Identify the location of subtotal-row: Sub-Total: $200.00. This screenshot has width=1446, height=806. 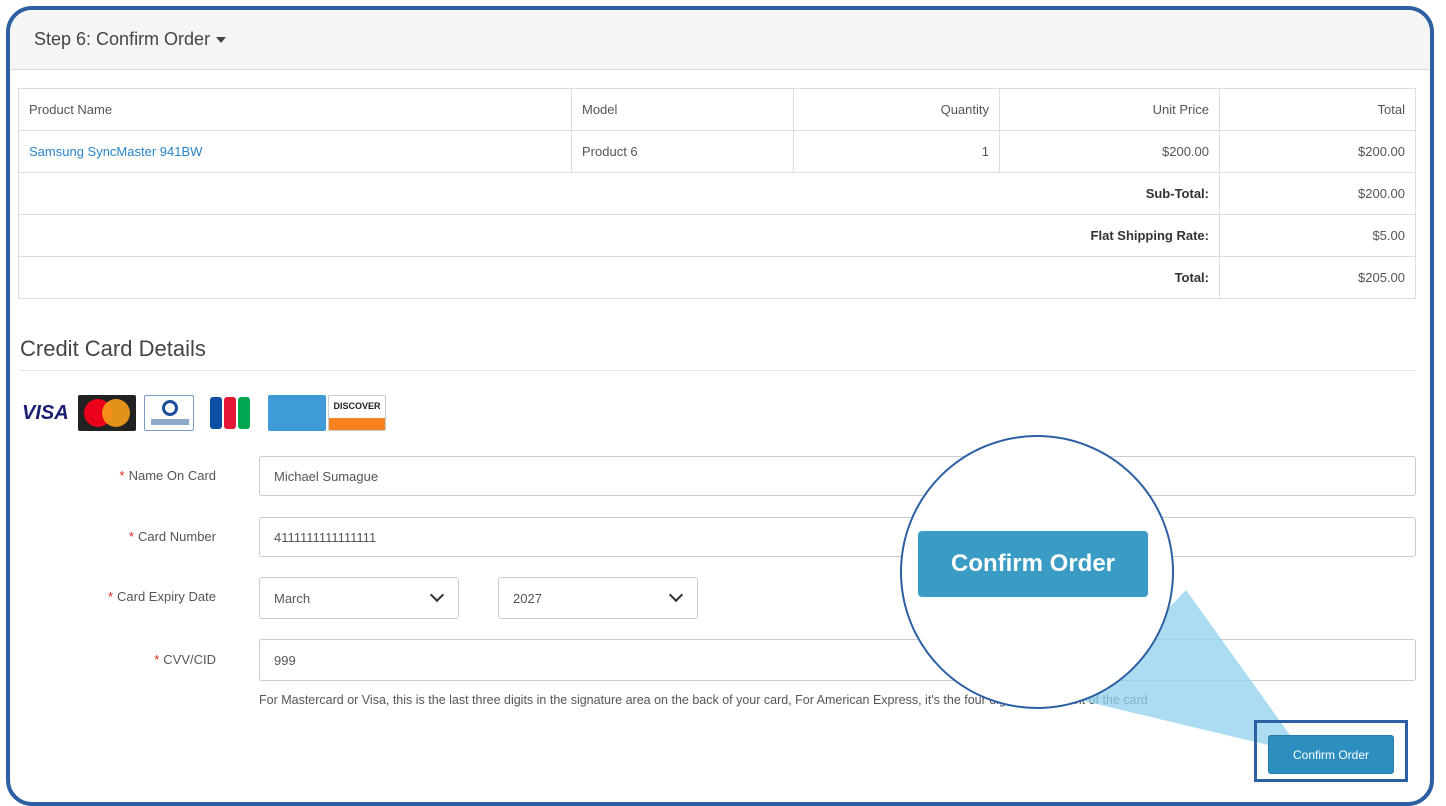
(717, 193).